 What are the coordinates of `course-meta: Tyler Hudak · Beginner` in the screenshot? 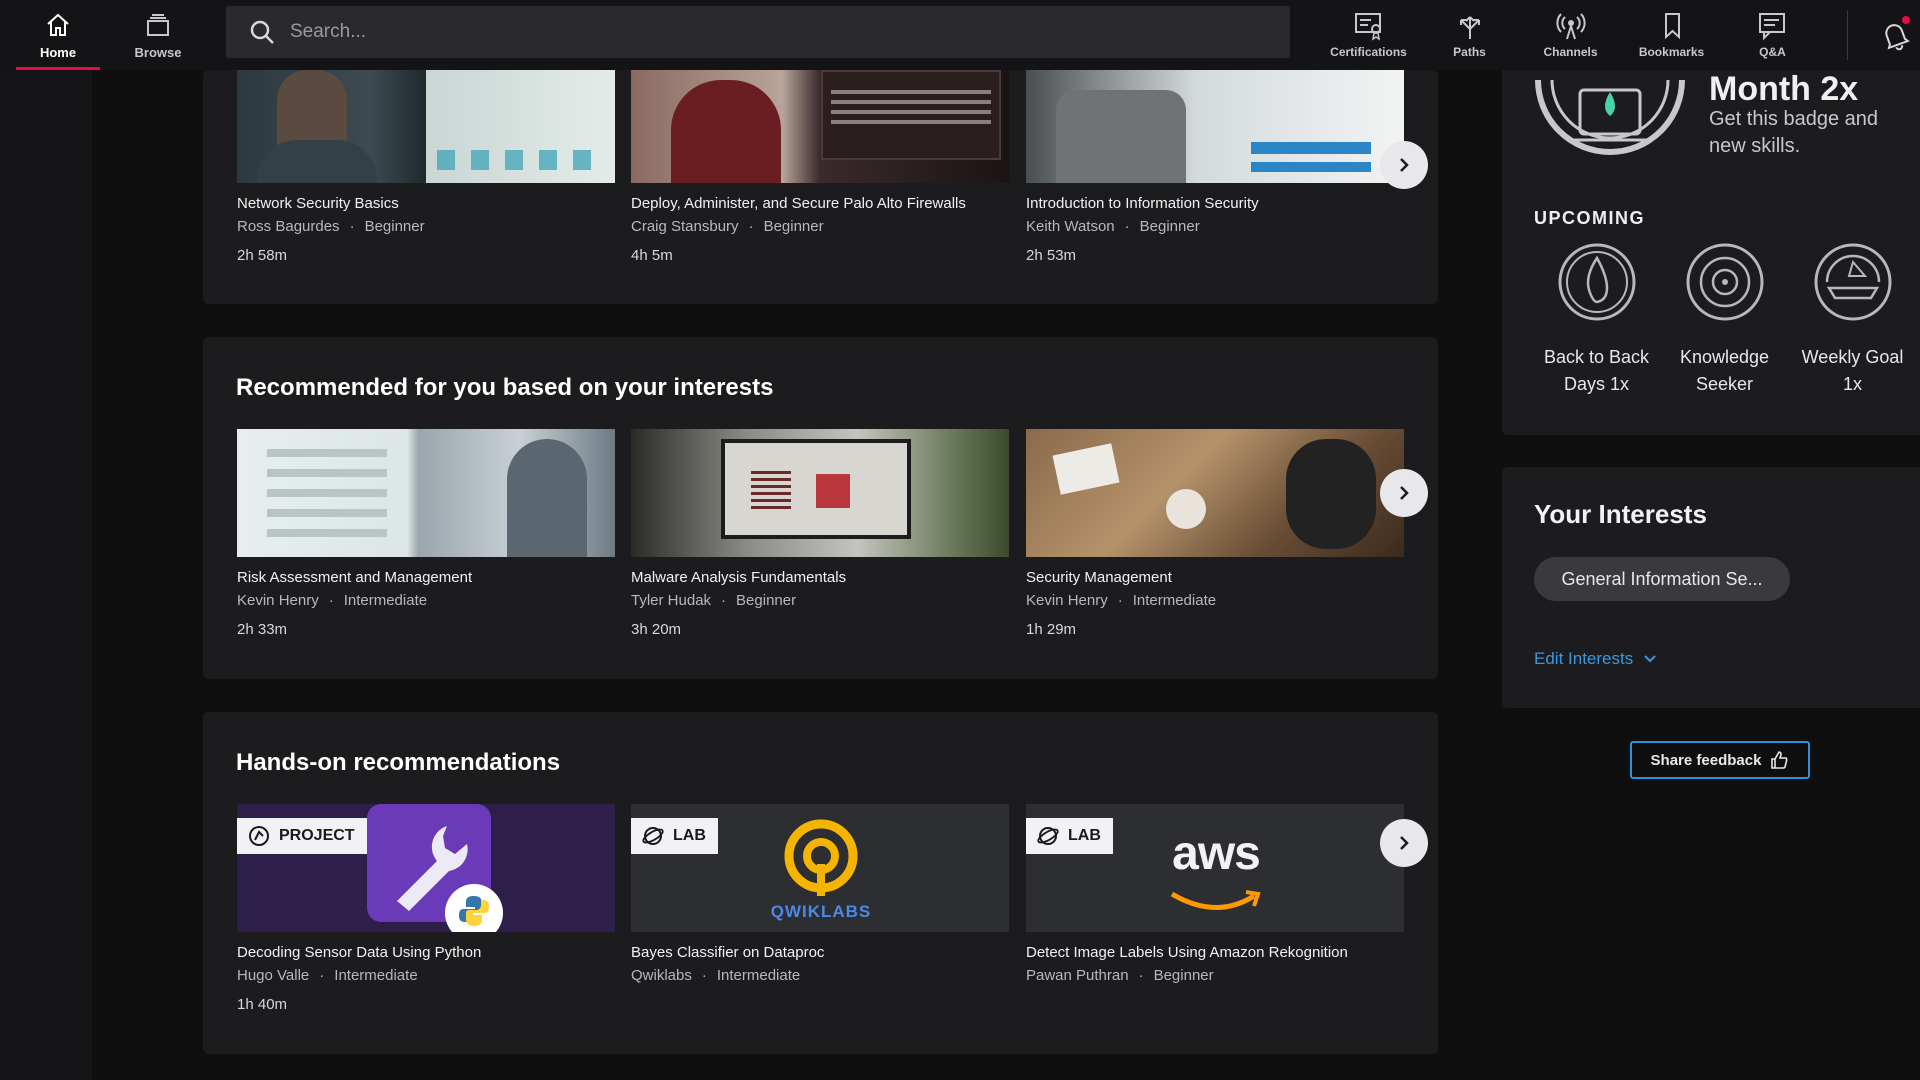 It's located at (820, 600).